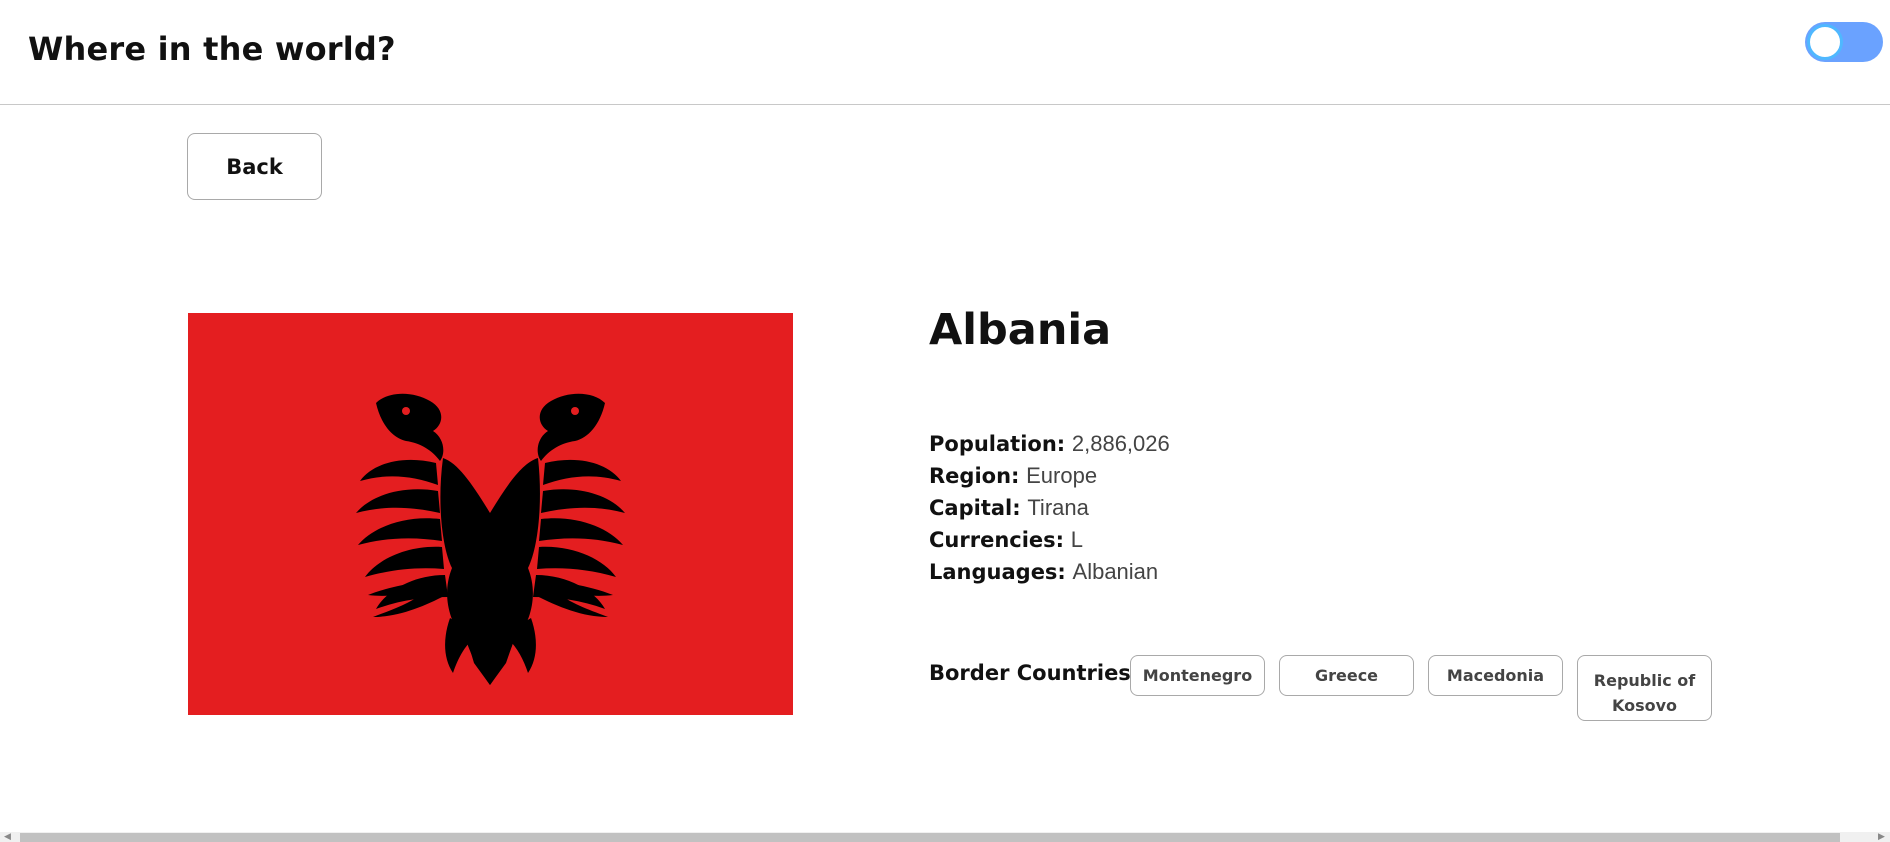 This screenshot has width=1890, height=842. What do you see at coordinates (1881, 837) in the screenshot?
I see `scroll-right-icon: ▶` at bounding box center [1881, 837].